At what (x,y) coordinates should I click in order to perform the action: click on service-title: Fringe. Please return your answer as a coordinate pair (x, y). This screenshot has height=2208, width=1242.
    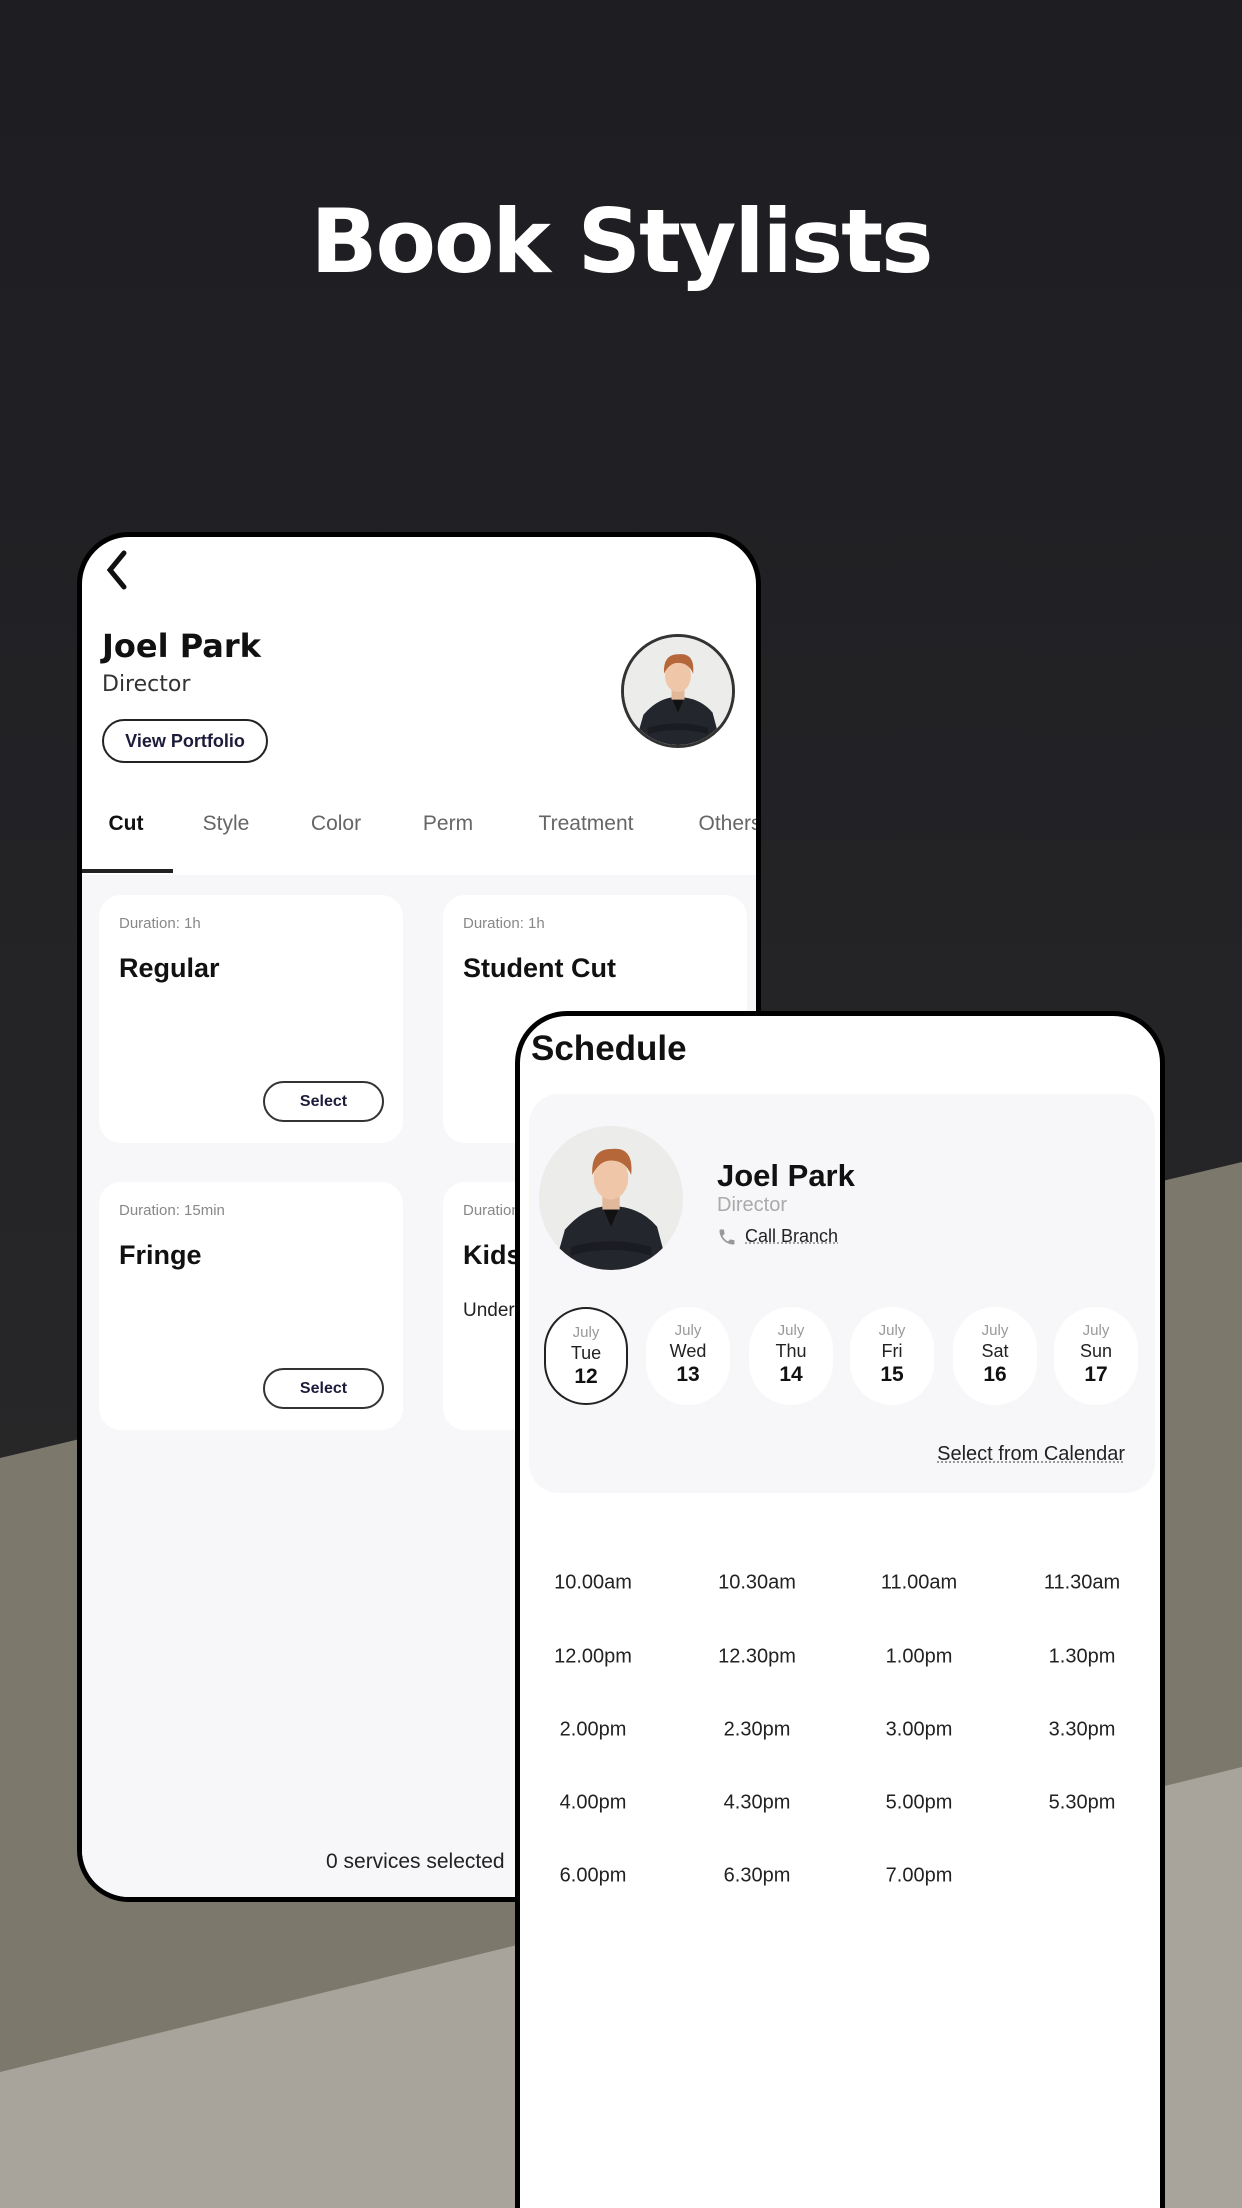
    Looking at the image, I should click on (160, 1255).